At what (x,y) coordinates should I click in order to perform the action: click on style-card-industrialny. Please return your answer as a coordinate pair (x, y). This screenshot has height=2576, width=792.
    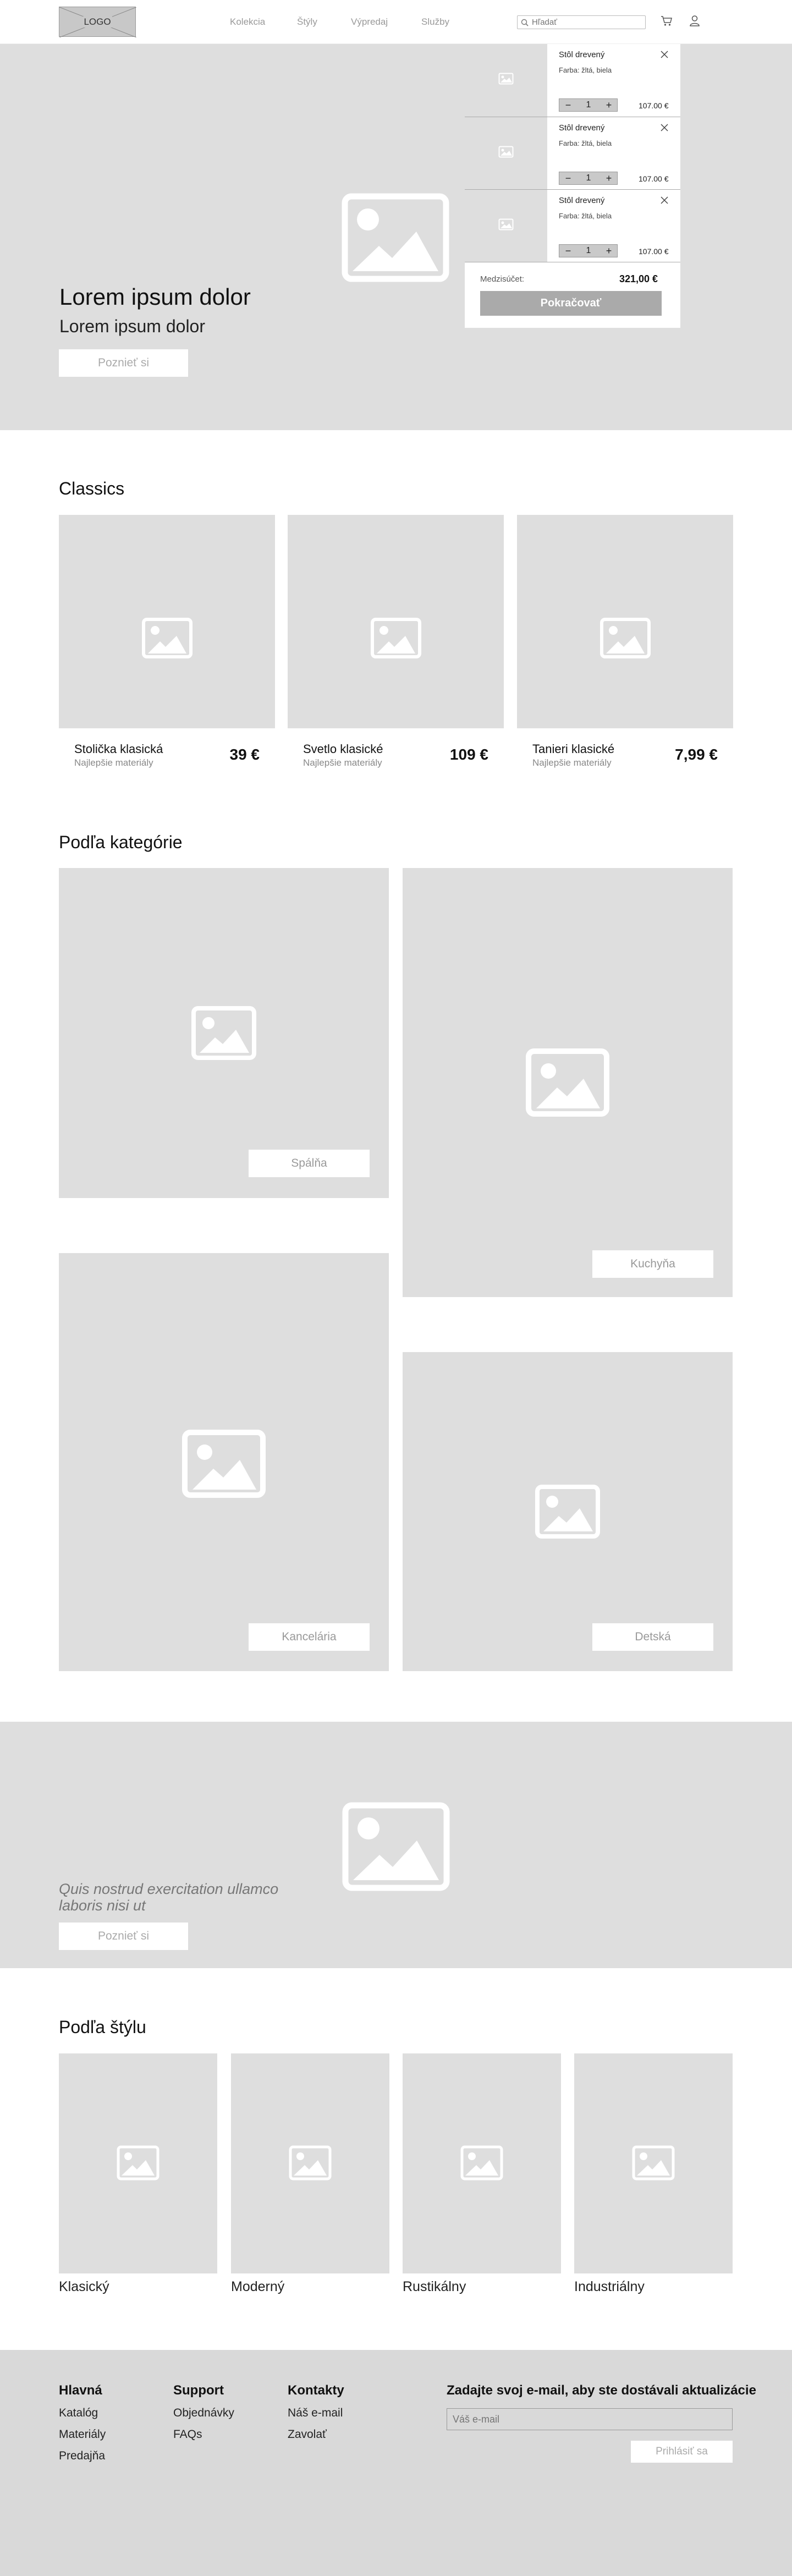
    Looking at the image, I should click on (654, 2163).